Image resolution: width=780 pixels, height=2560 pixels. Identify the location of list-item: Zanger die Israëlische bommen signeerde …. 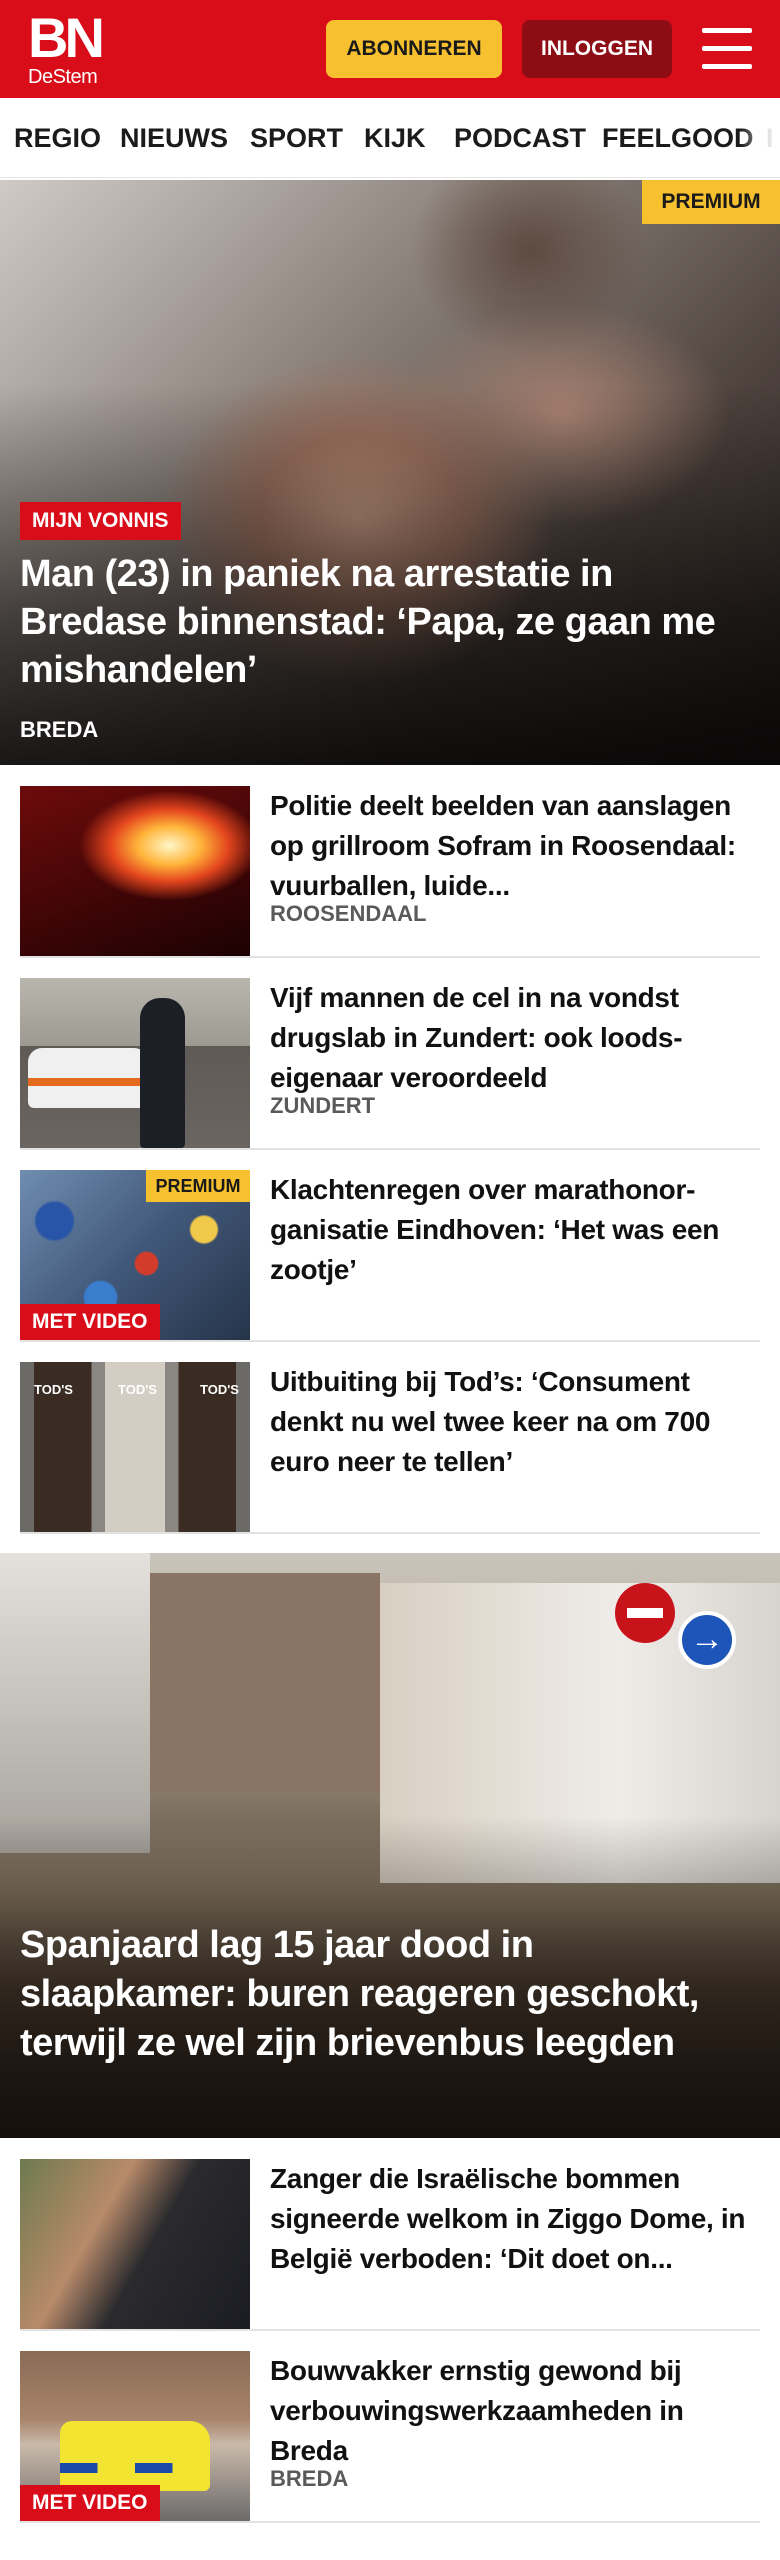
(390, 2235).